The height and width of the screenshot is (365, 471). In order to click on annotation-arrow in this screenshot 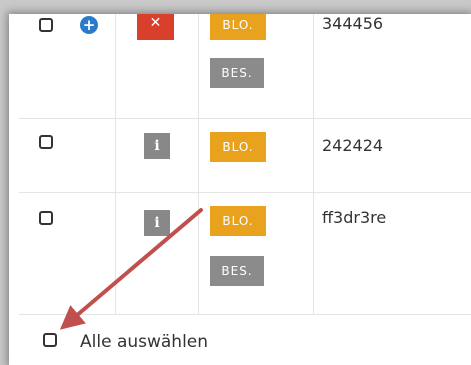, I will do `click(131, 269)`.